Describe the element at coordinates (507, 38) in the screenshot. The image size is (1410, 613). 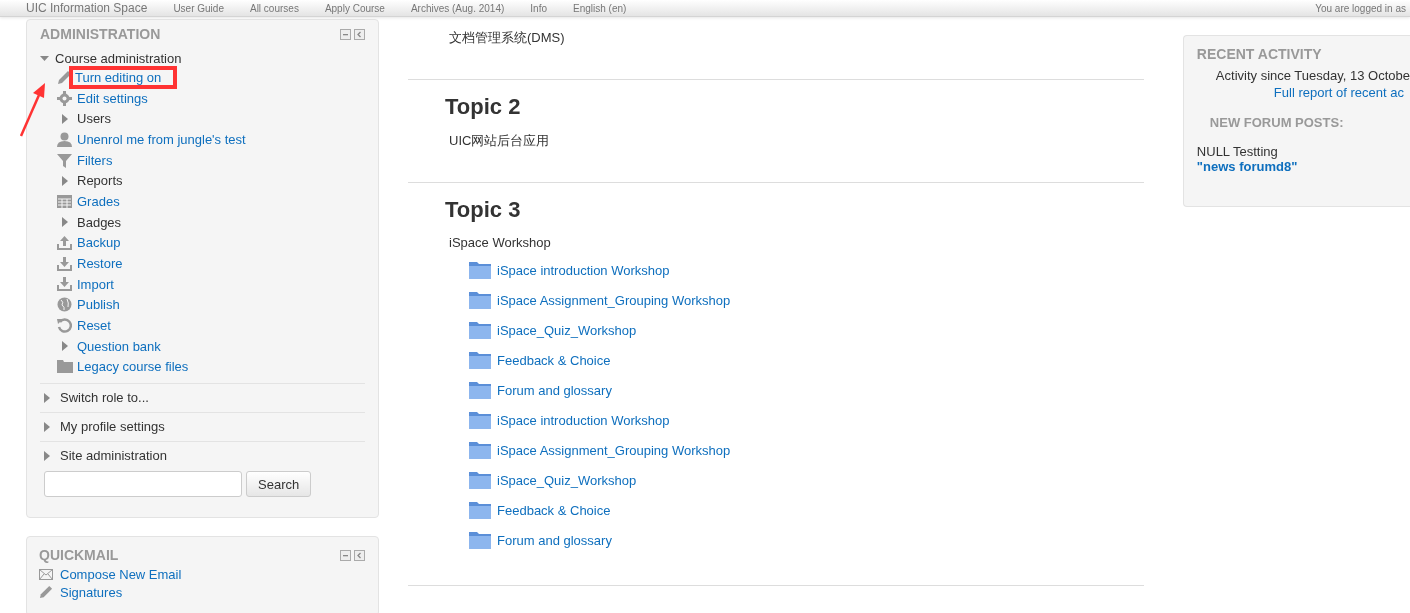
I see `topic-summary: 文档管理系统(DMS)` at that location.